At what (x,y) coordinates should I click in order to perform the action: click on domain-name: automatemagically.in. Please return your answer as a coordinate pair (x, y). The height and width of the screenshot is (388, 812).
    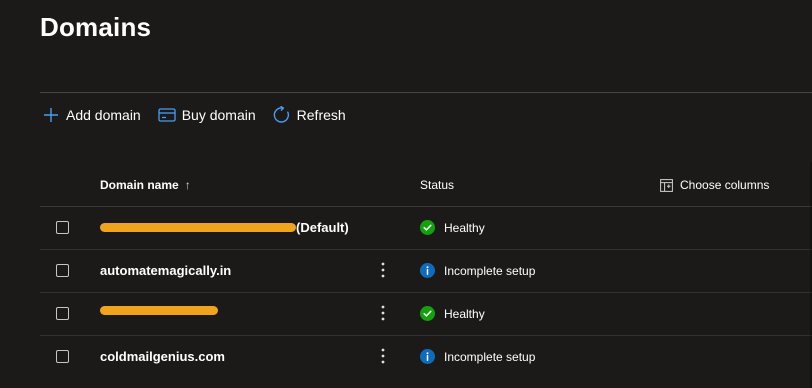
    Looking at the image, I should click on (165, 270).